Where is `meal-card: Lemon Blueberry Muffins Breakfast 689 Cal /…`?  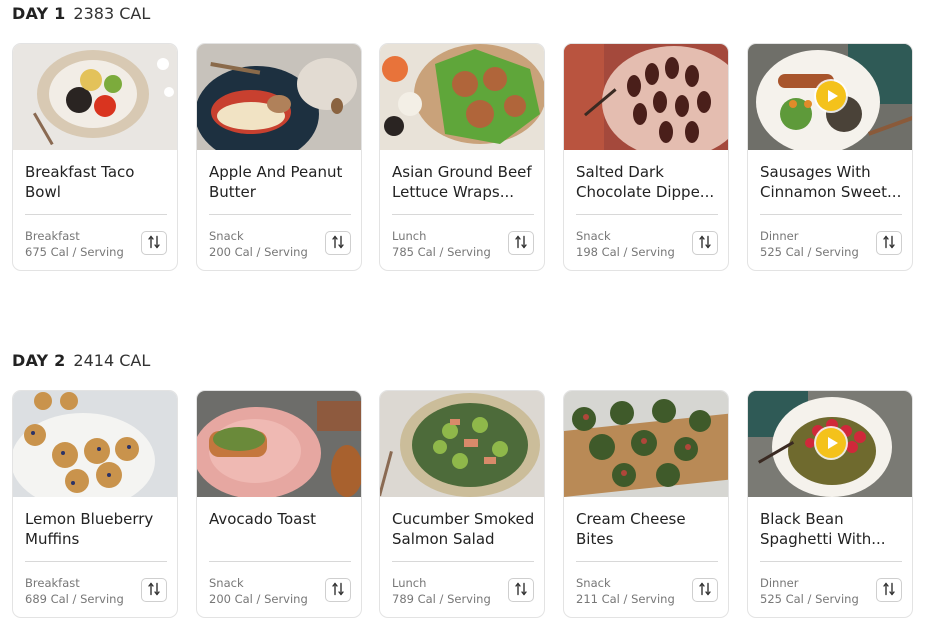
meal-card: Lemon Blueberry Muffins Breakfast 689 Cal /… is located at coordinates (95, 504).